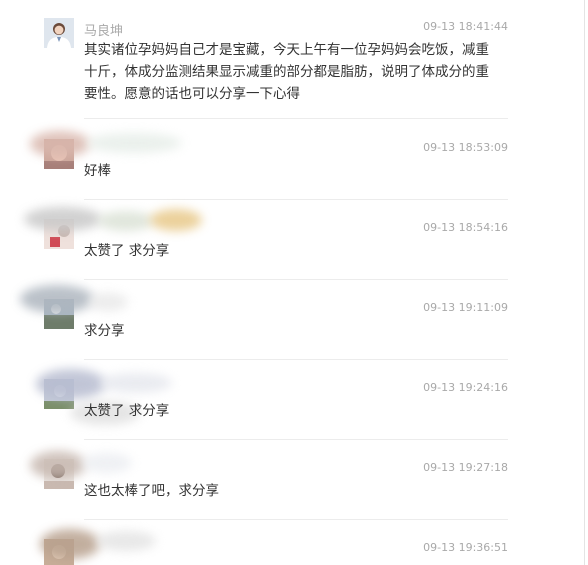  Describe the element at coordinates (294, 321) in the screenshot. I see `comment-item: 09-13 19:11:09 求分享` at that location.